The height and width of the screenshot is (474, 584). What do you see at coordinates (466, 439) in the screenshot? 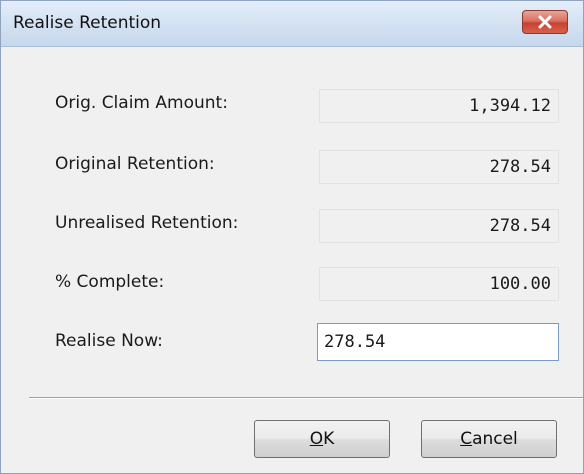
I see `cancel-mnemonic: C` at bounding box center [466, 439].